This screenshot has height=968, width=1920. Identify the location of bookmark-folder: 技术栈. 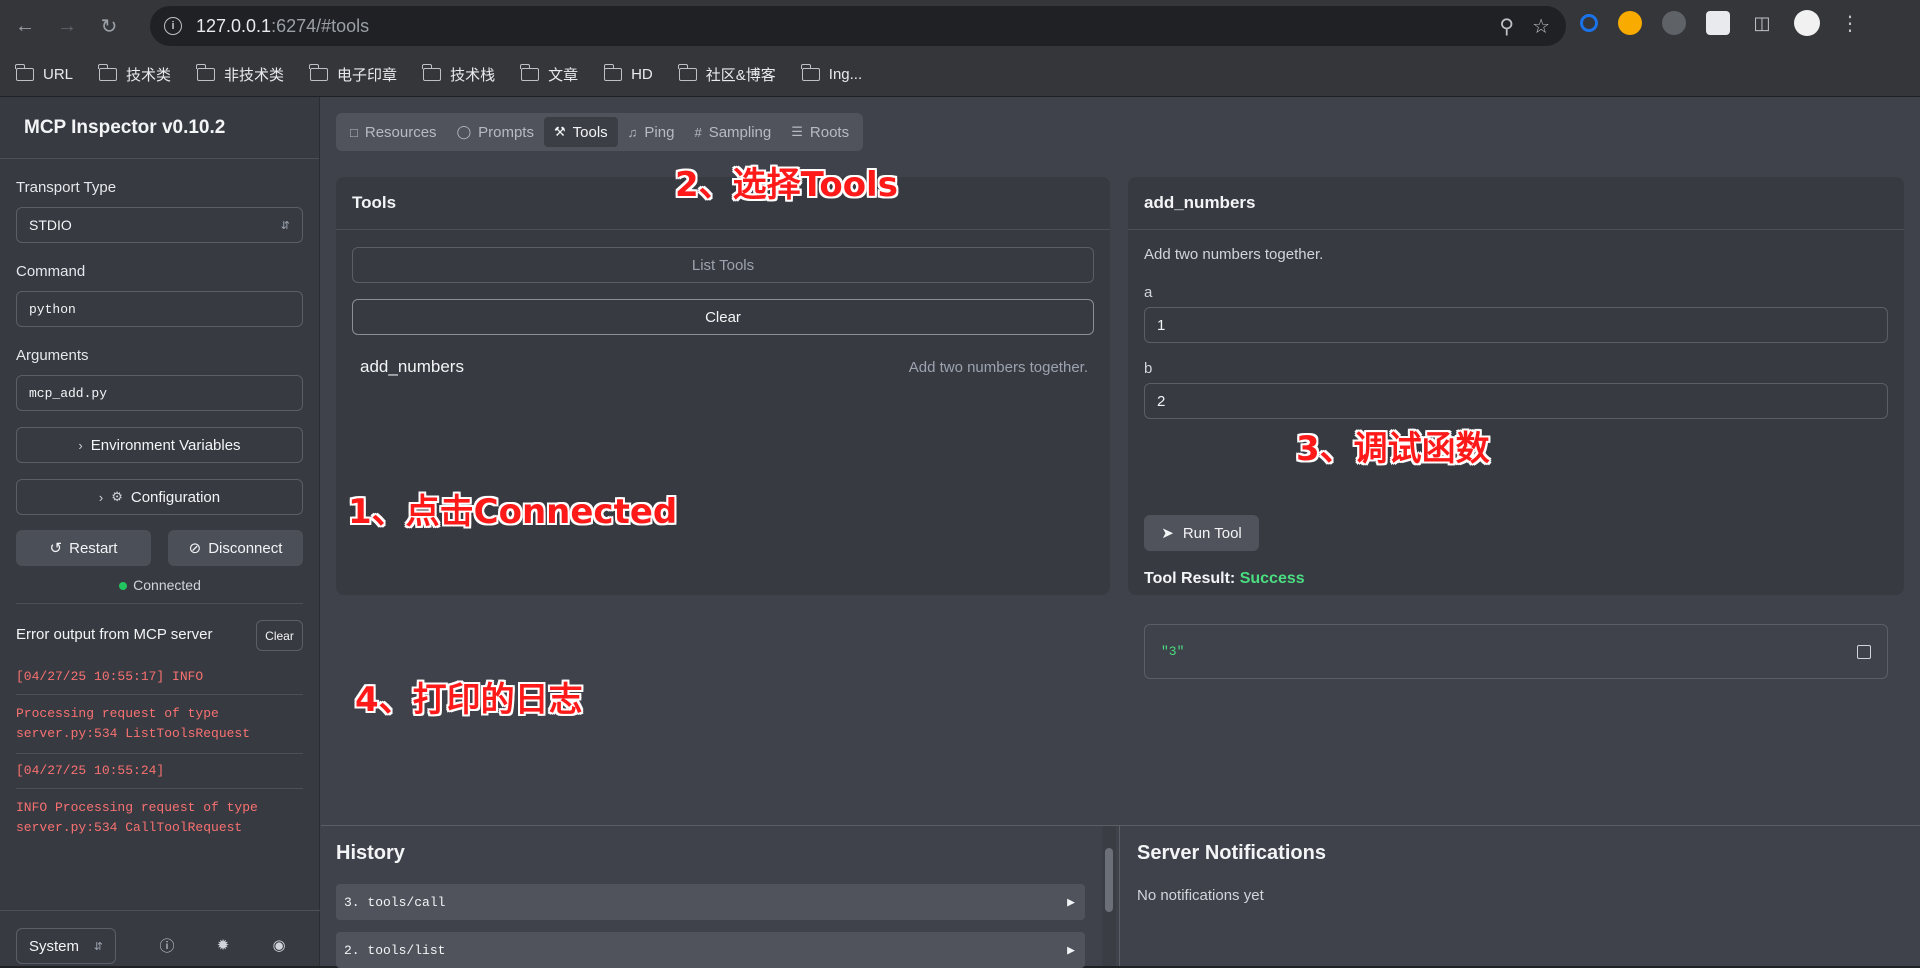
(458, 74).